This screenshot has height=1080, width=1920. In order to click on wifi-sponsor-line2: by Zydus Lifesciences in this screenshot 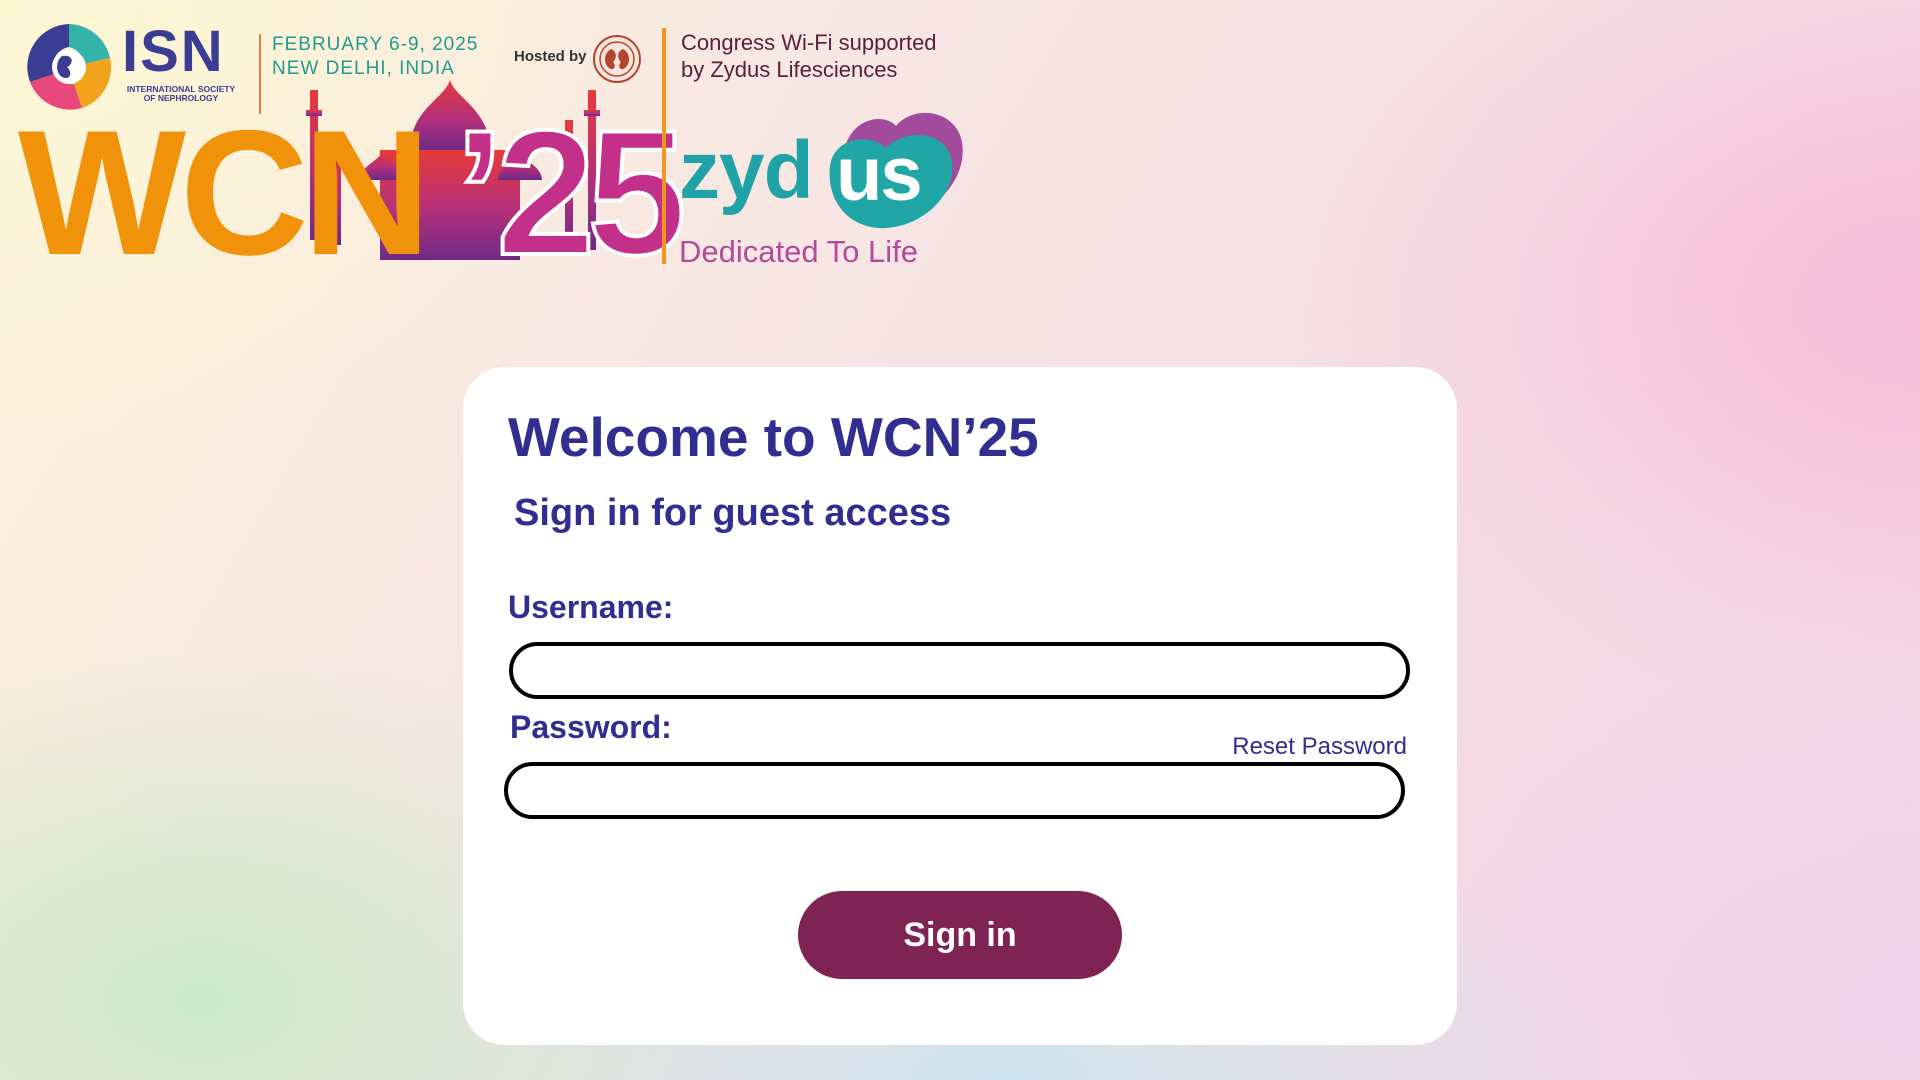, I will do `click(789, 69)`.